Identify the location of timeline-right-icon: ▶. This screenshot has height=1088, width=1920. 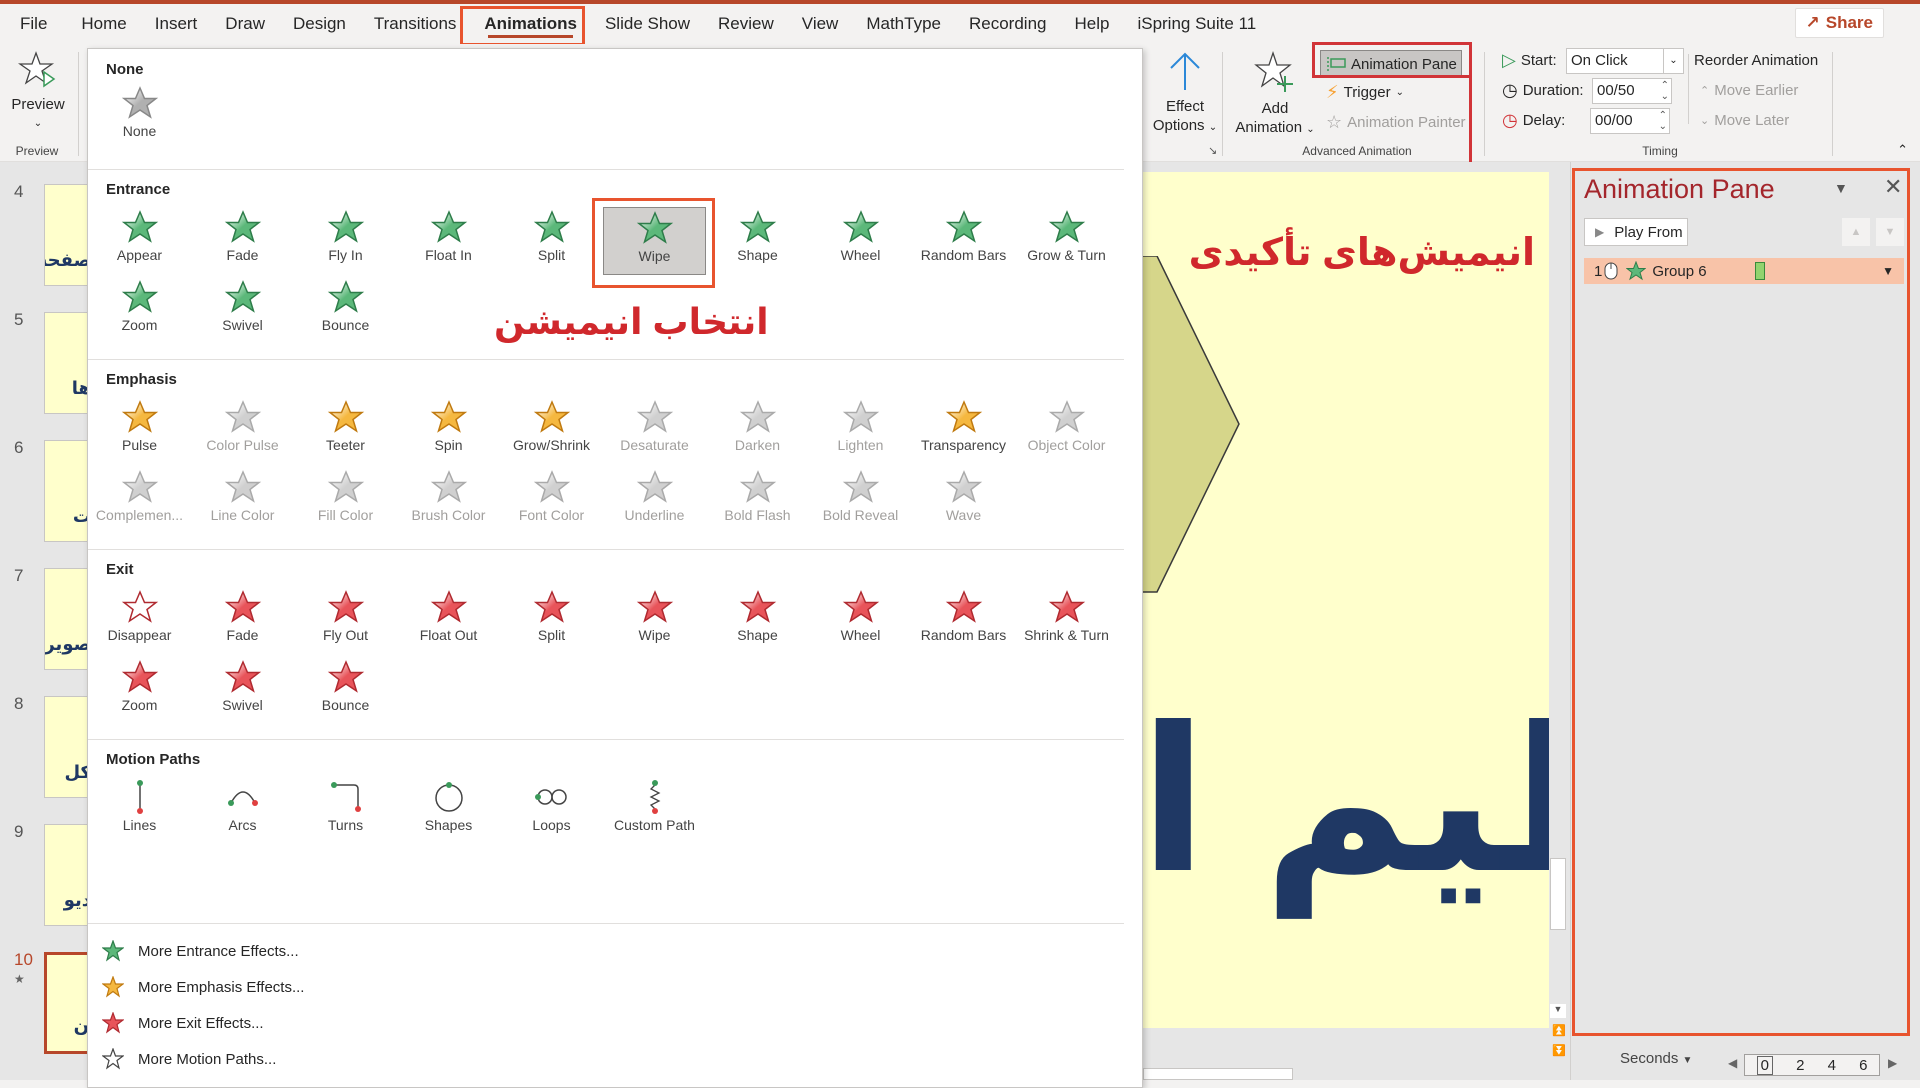
(1892, 1063).